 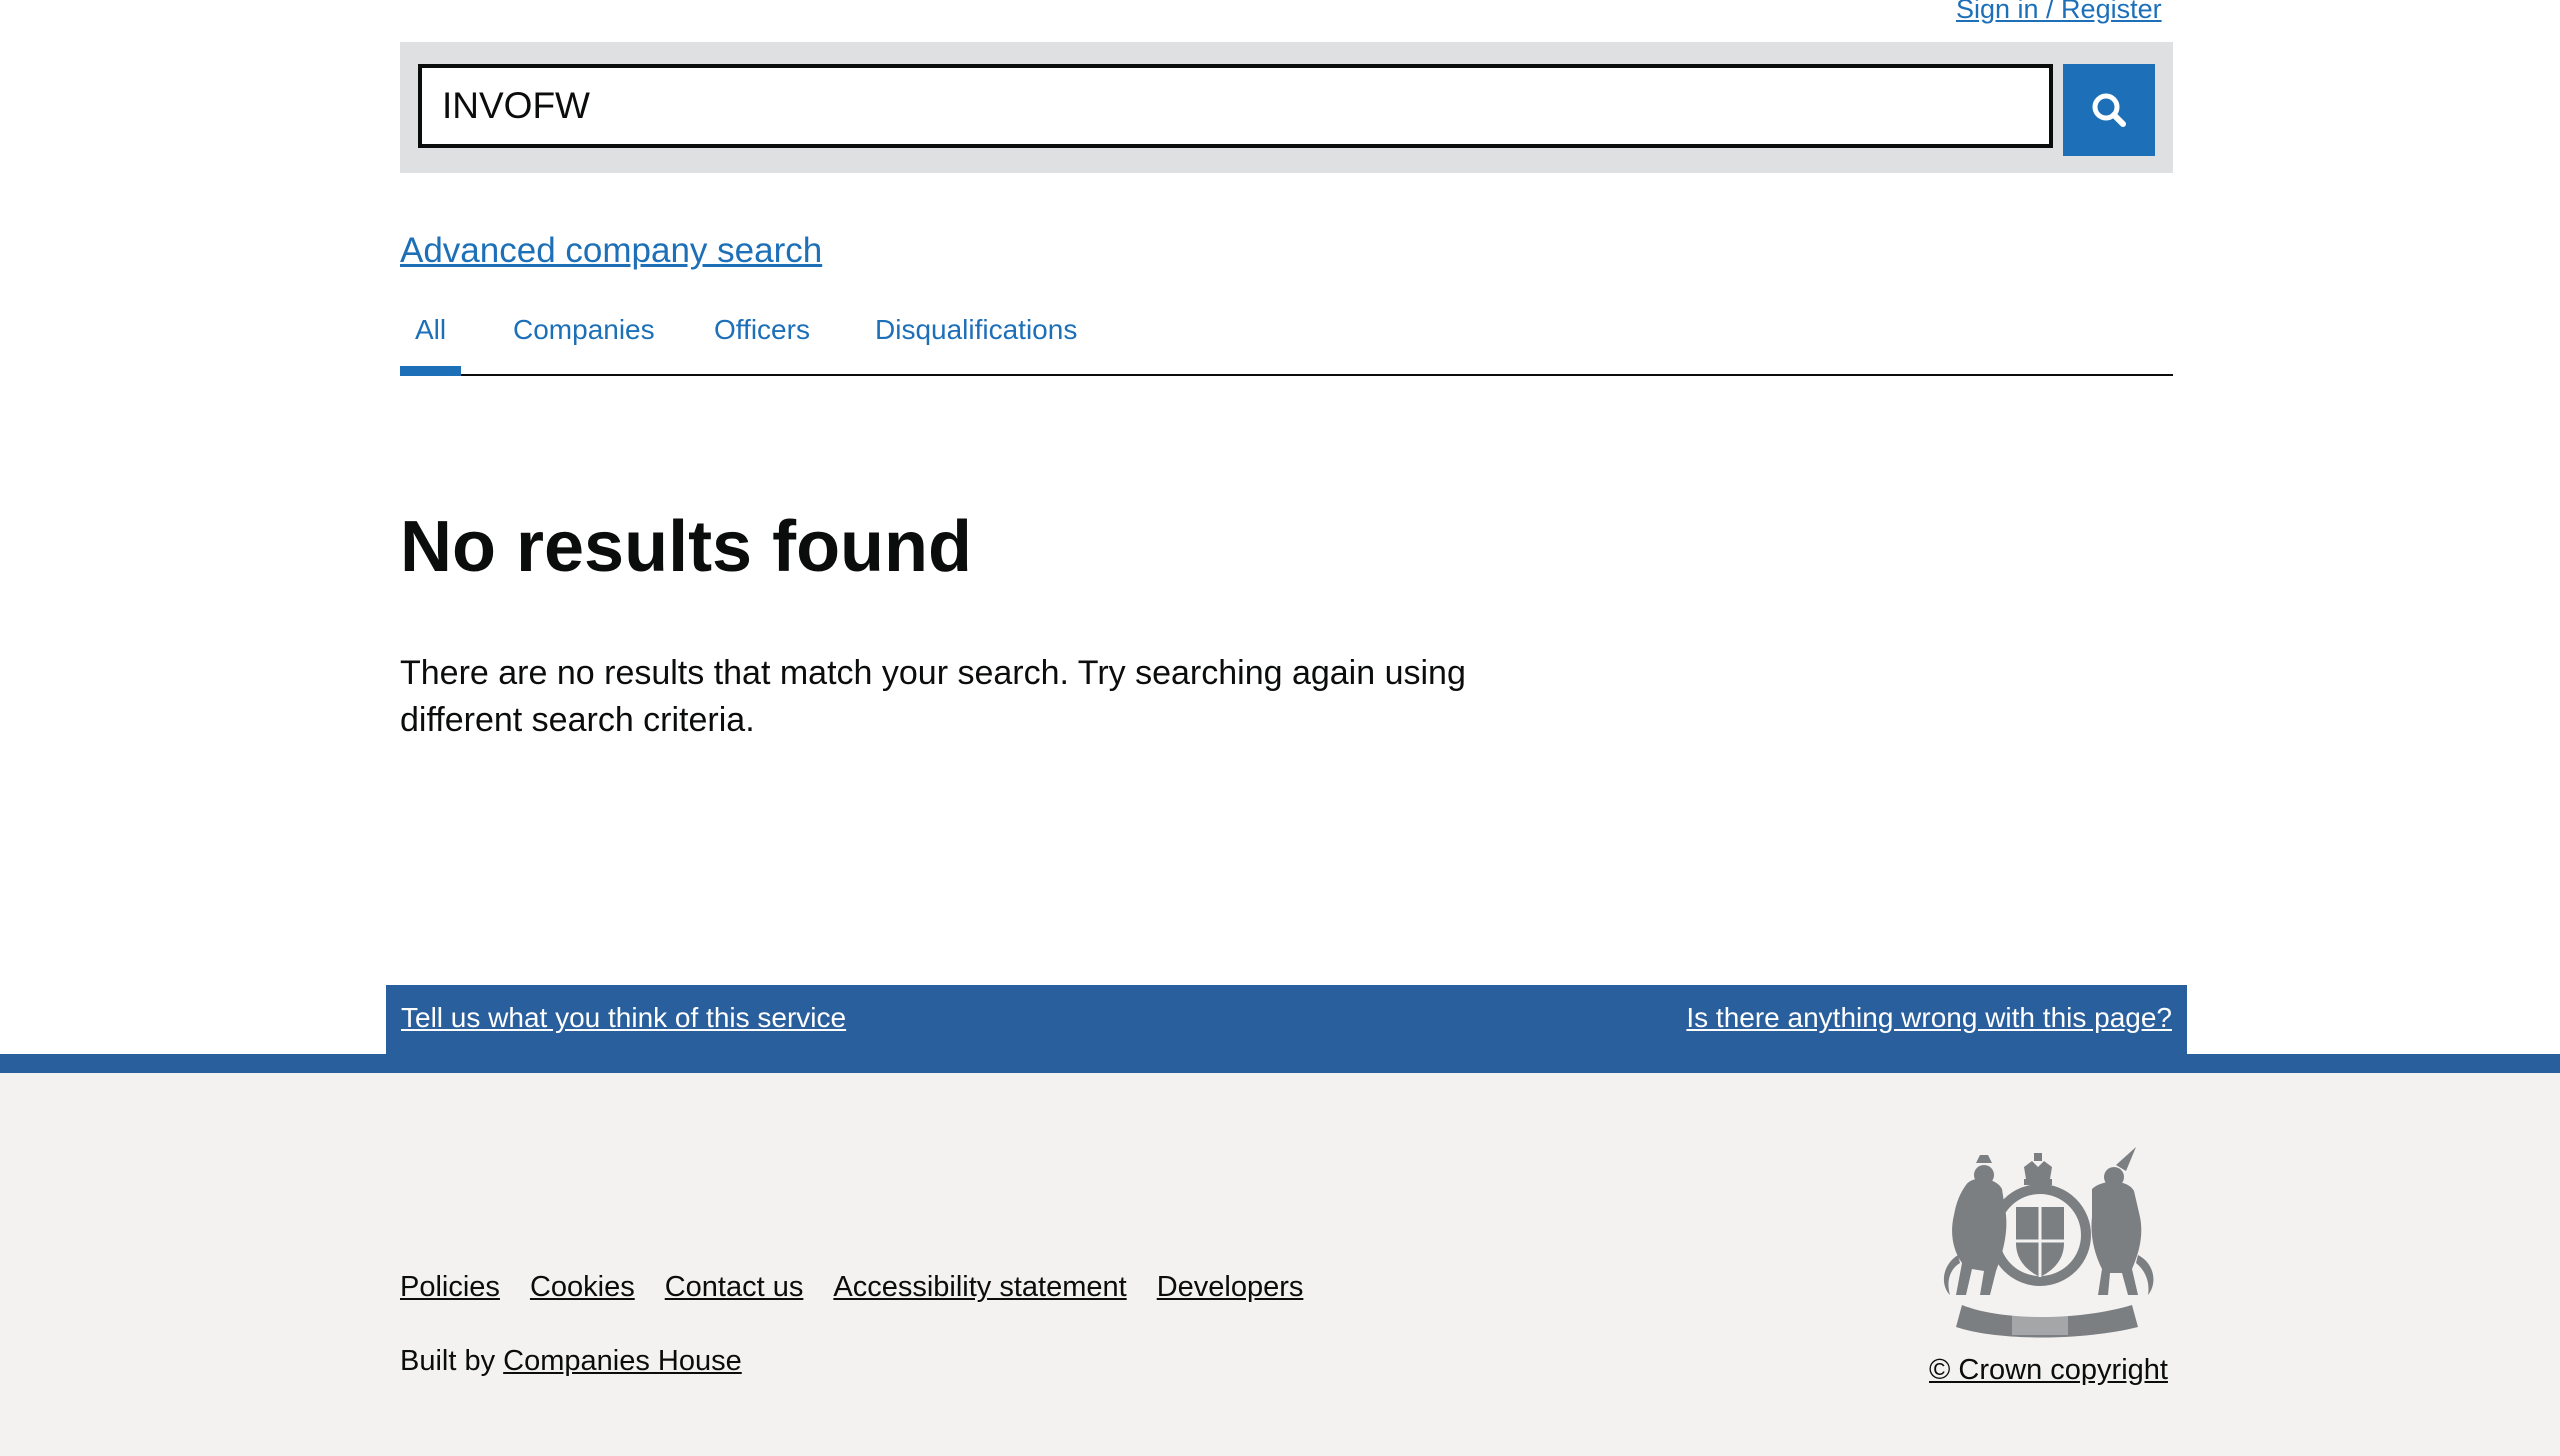 What do you see at coordinates (584, 330) in the screenshot?
I see `tab-companies: Companies` at bounding box center [584, 330].